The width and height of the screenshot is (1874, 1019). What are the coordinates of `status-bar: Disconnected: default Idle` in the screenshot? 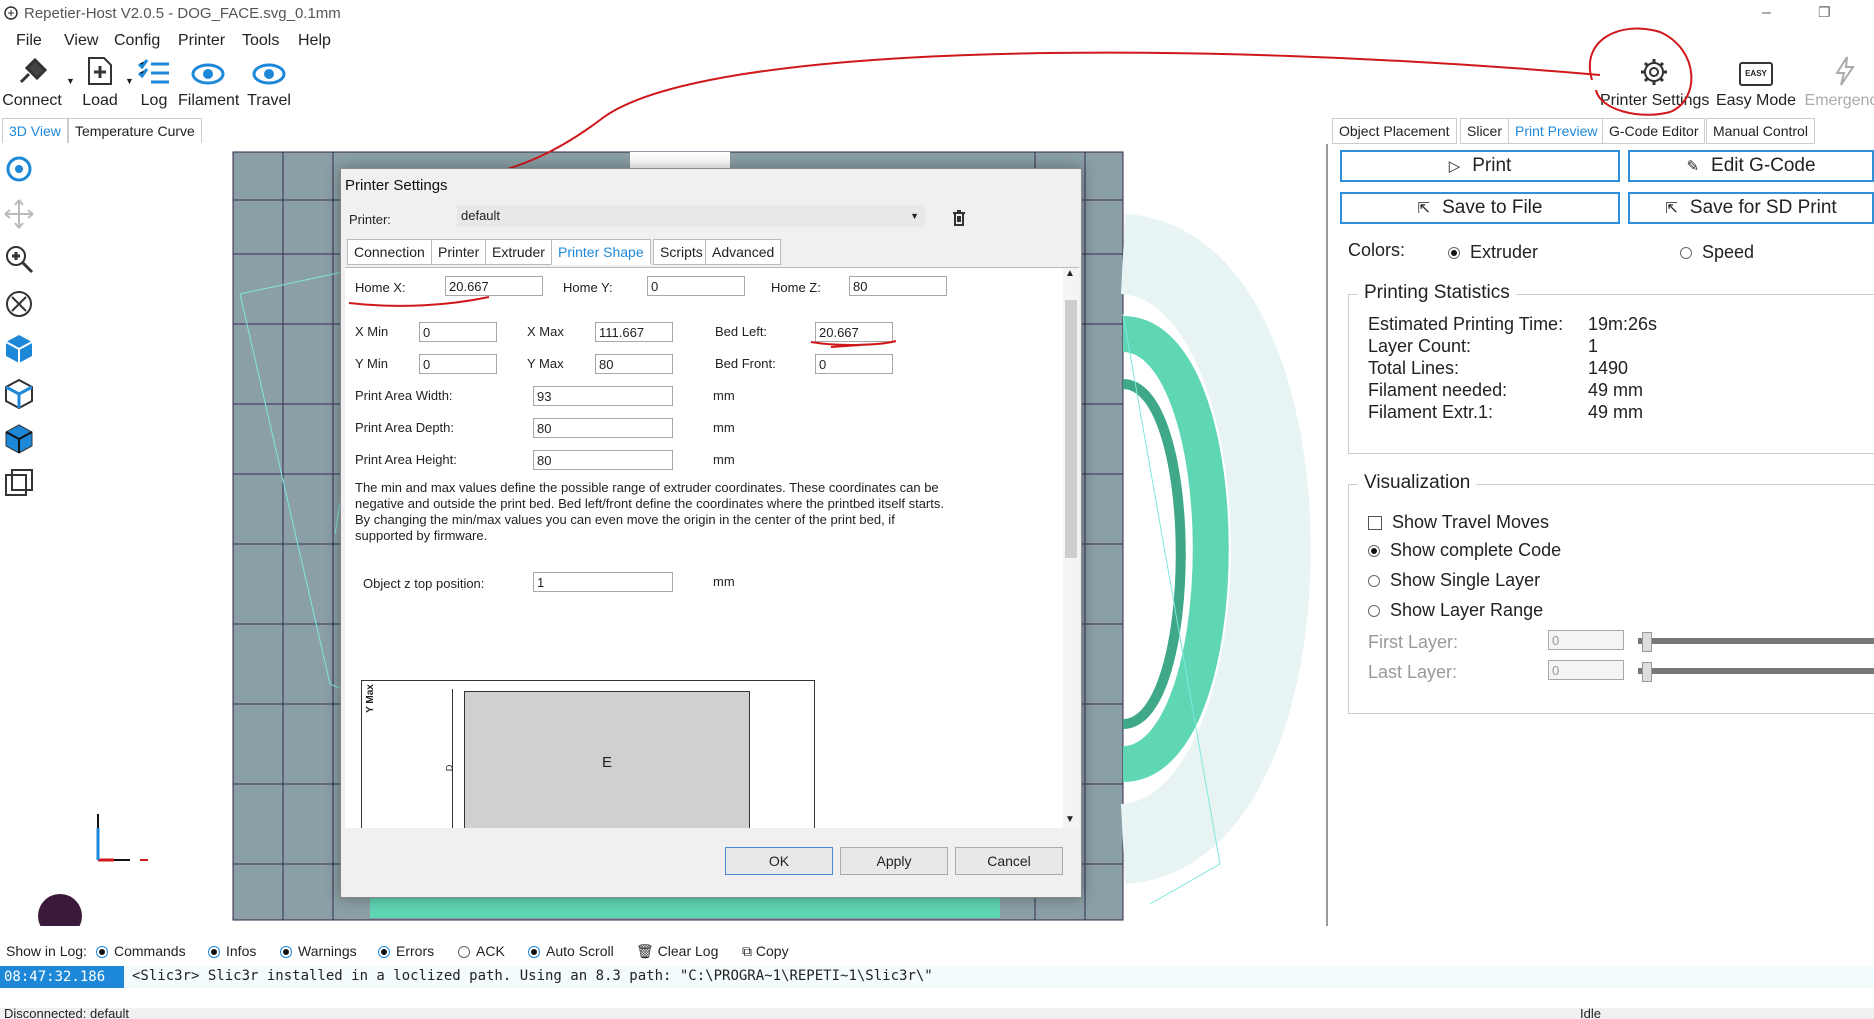 It's located at (937, 1013).